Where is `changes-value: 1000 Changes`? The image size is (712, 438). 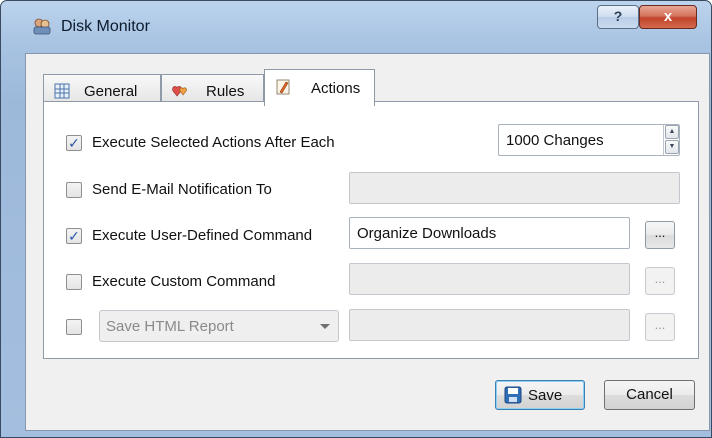 changes-value: 1000 Changes is located at coordinates (555, 140).